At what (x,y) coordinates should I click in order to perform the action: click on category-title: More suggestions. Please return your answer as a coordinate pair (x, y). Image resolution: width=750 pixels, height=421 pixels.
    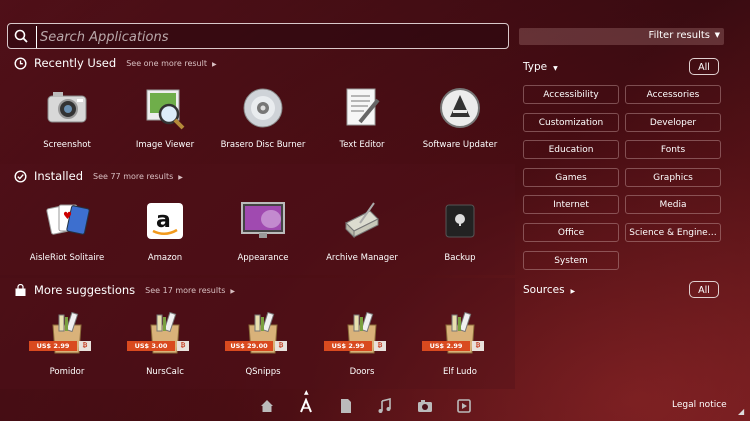
    Looking at the image, I should click on (85, 290).